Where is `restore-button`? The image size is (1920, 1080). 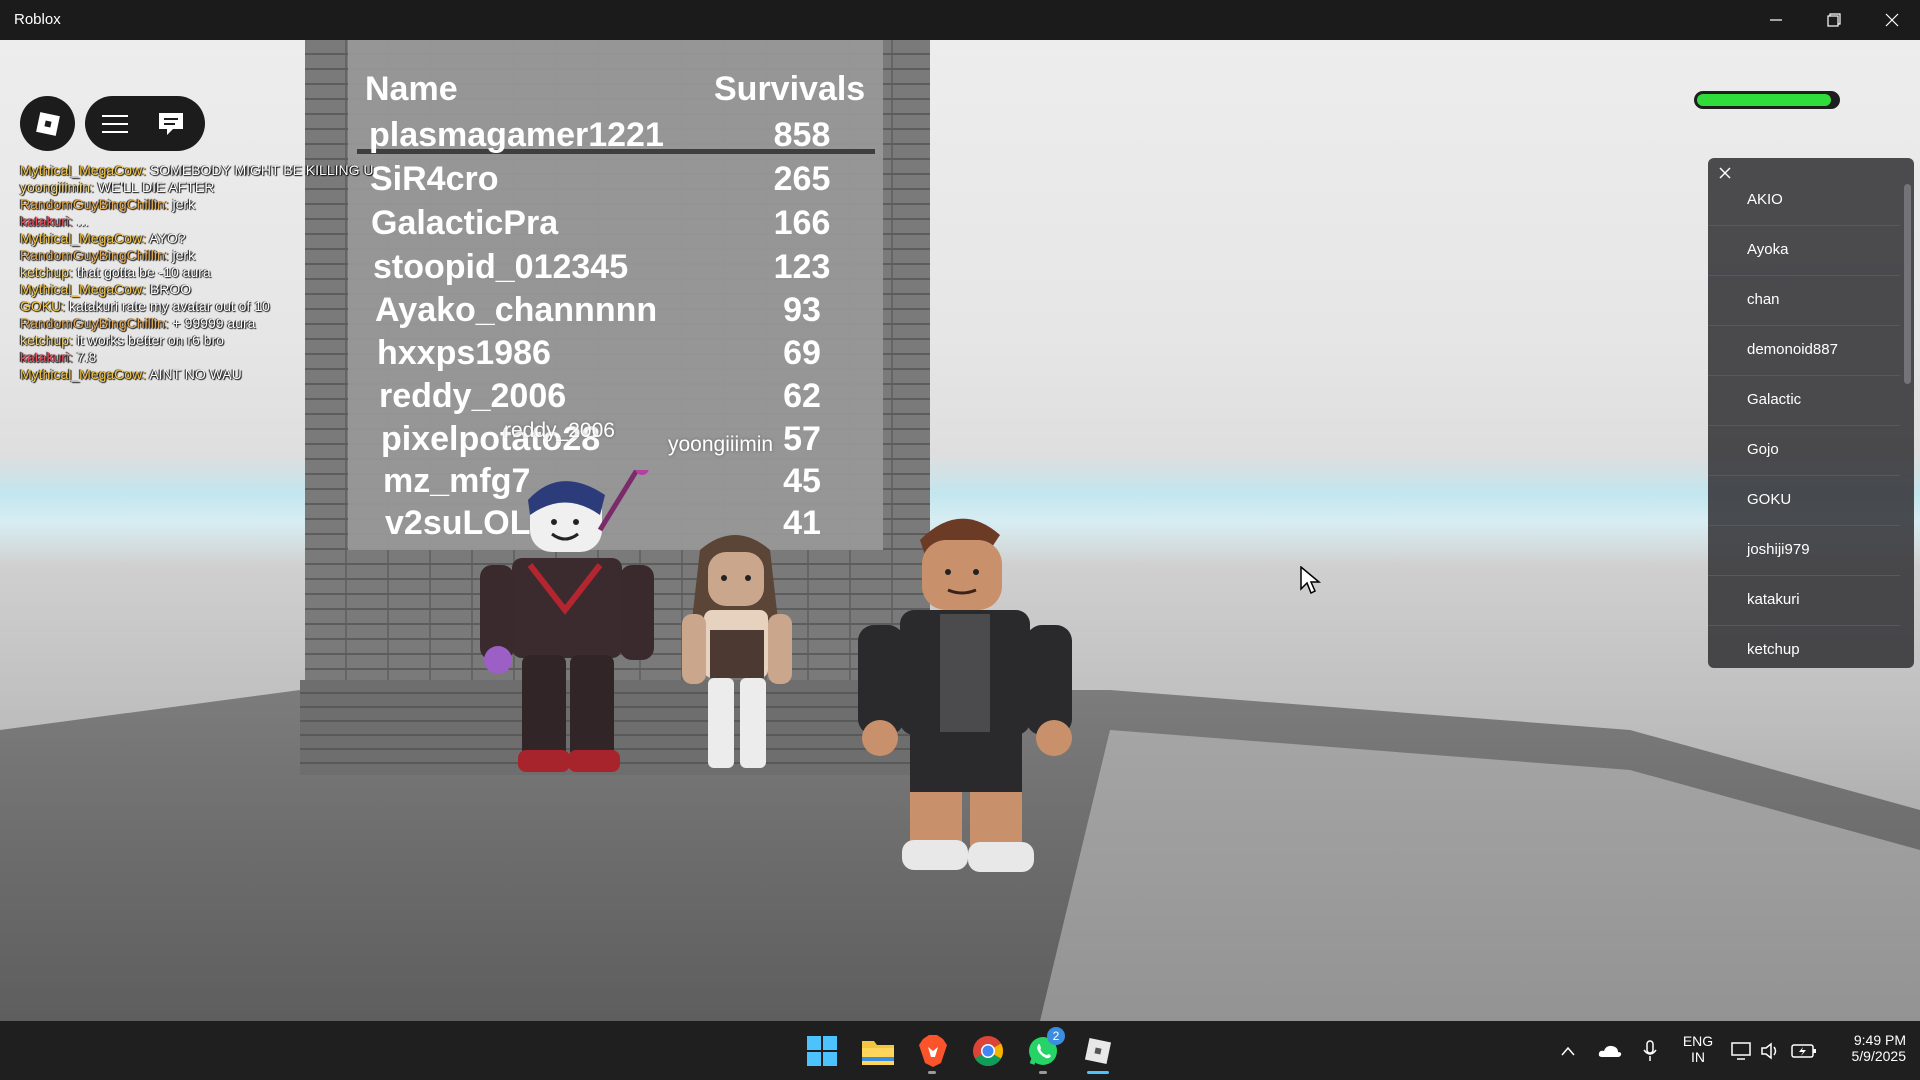
restore-button is located at coordinates (1834, 20).